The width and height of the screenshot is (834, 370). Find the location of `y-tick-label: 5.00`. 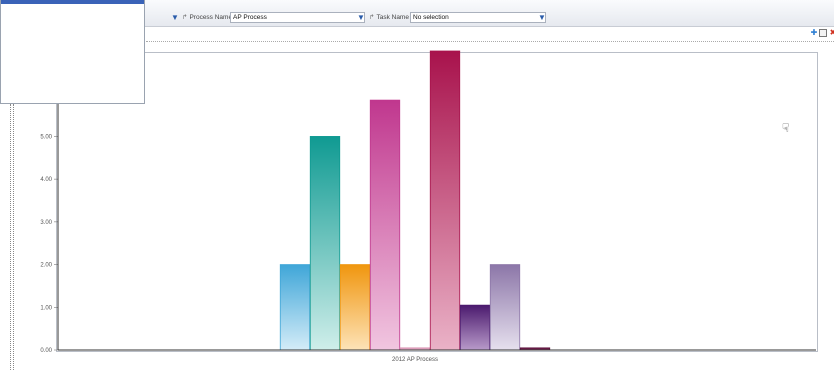

y-tick-label: 5.00 is located at coordinates (46, 137).